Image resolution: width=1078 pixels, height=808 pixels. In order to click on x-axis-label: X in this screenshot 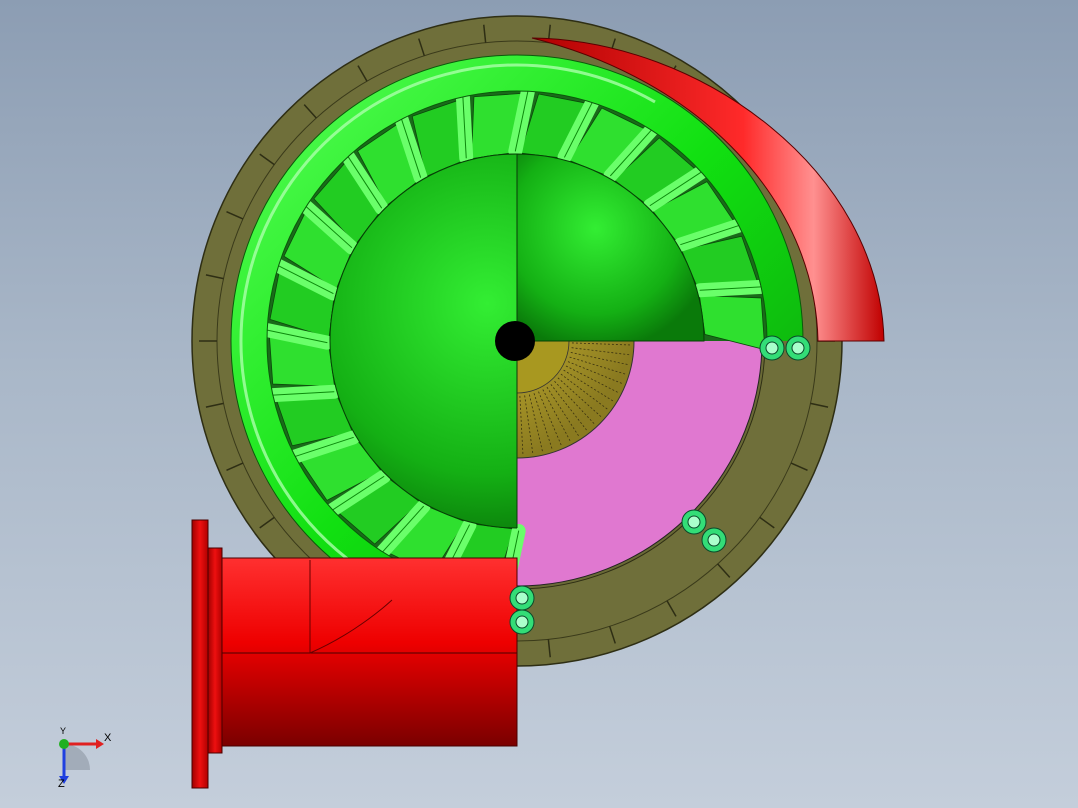, I will do `click(108, 738)`.